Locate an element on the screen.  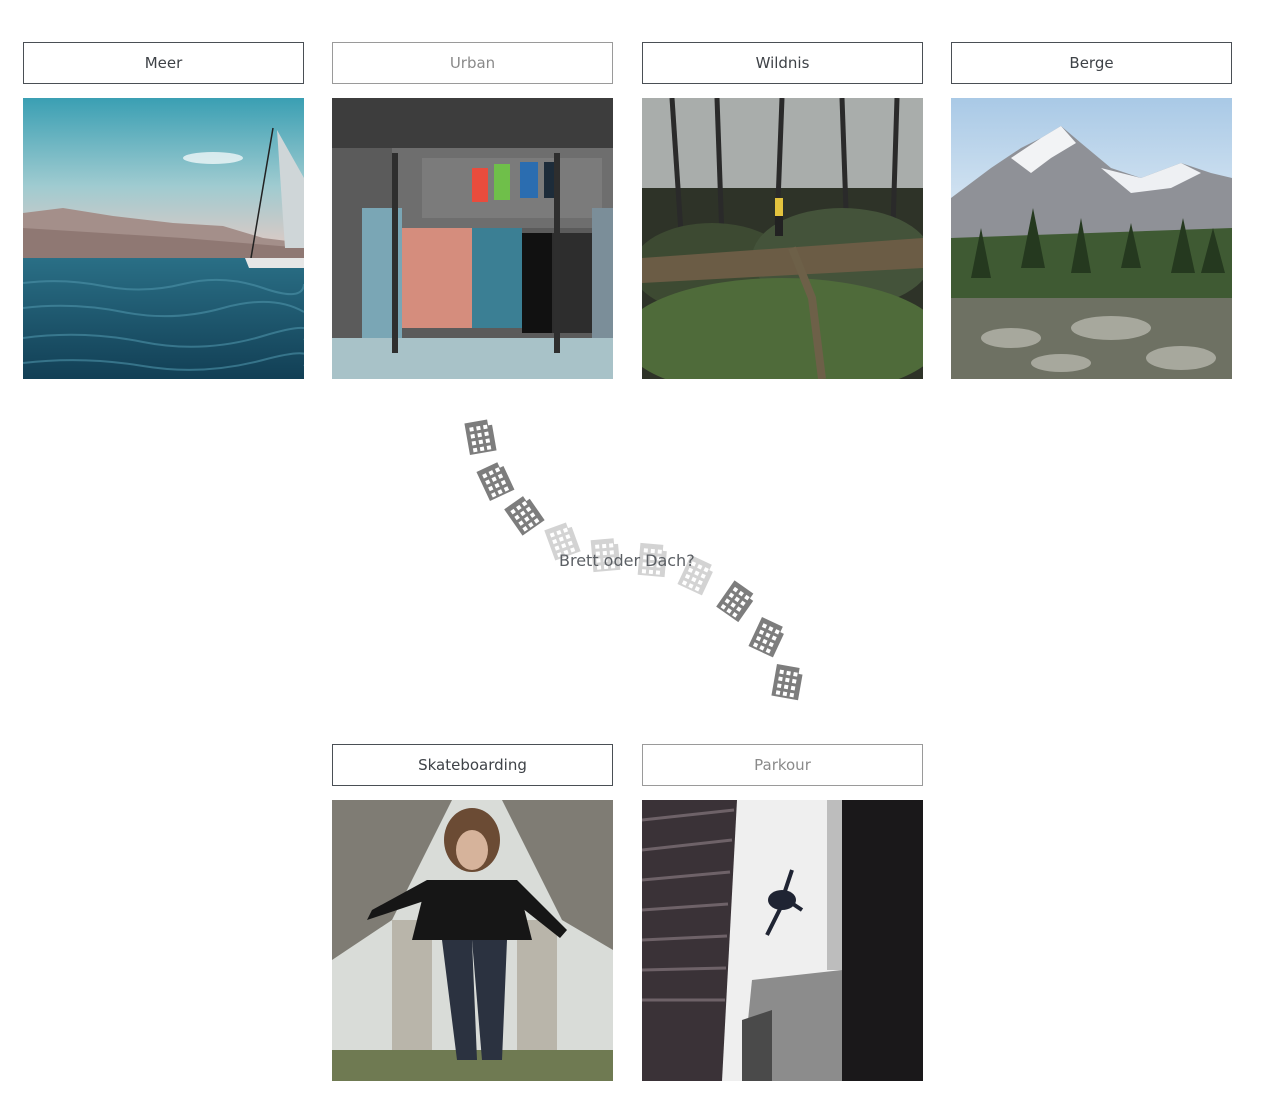
card-parkour: Parkour is located at coordinates (782, 912).